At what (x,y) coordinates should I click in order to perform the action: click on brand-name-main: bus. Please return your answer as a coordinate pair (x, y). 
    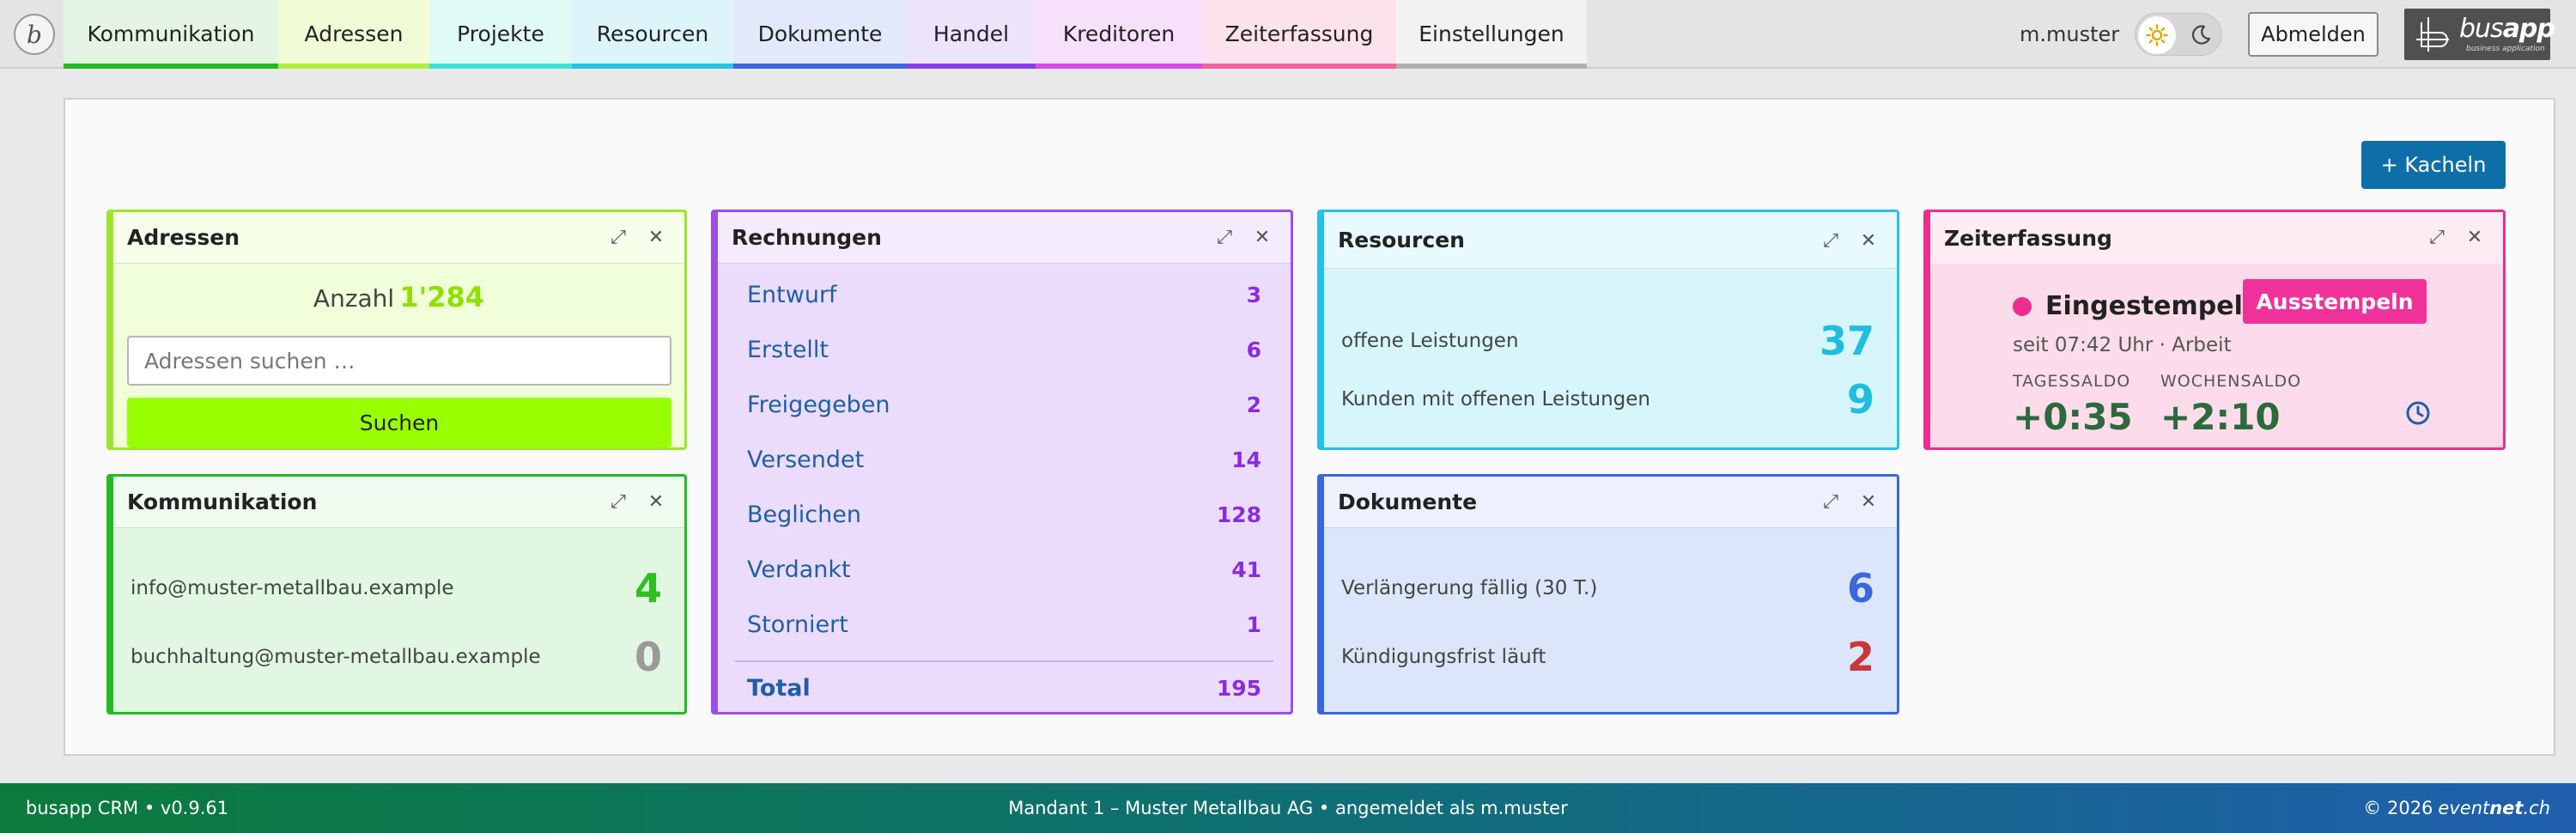
    Looking at the image, I should click on (2481, 29).